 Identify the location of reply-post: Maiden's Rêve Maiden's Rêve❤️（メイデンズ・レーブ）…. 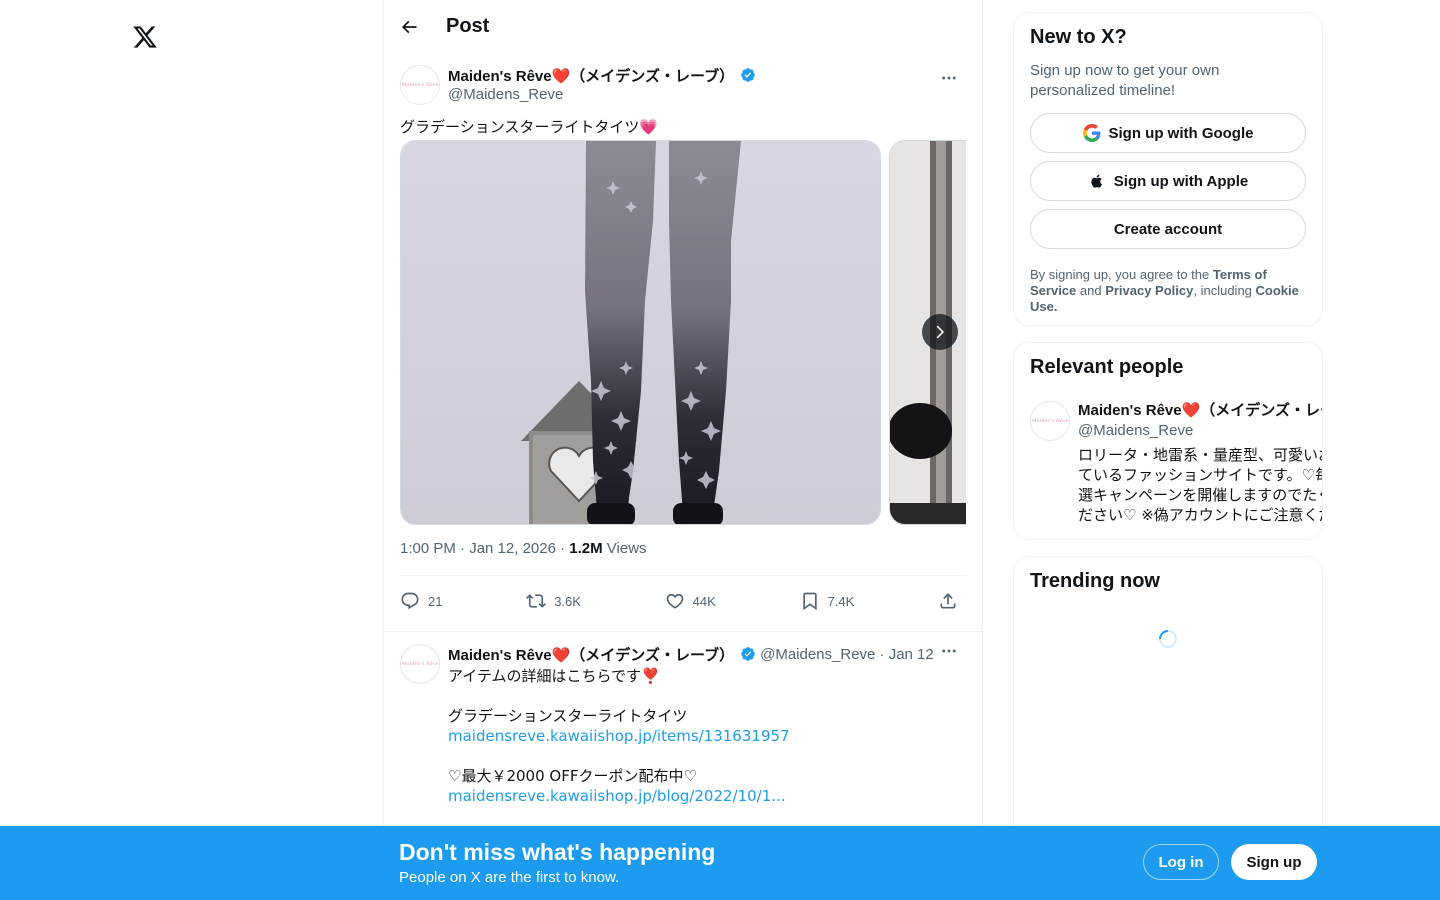
(683, 719).